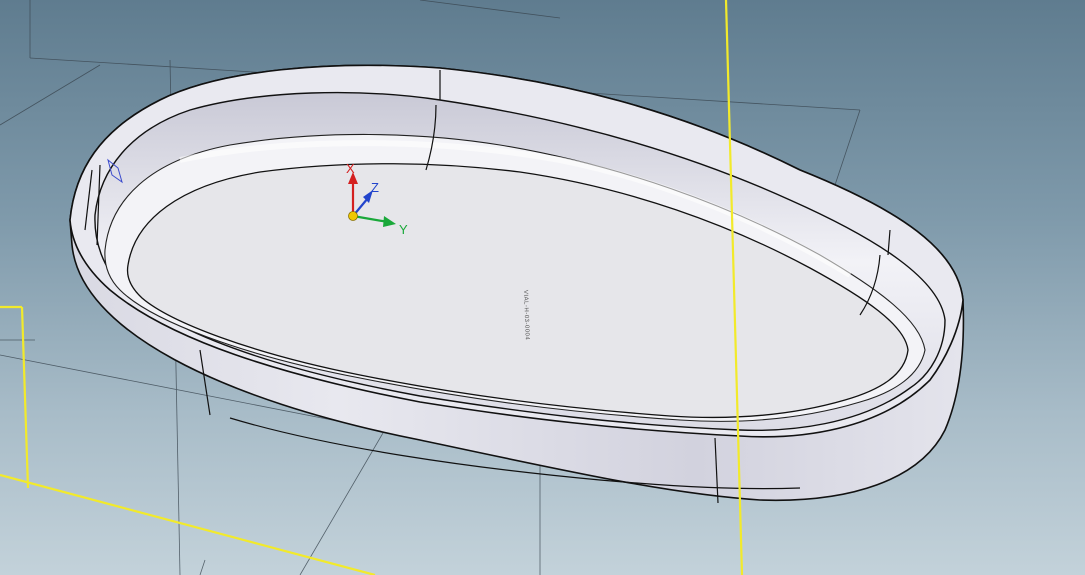 This screenshot has height=575, width=1085. What do you see at coordinates (403, 229) in the screenshot?
I see `y-axis-label: Y` at bounding box center [403, 229].